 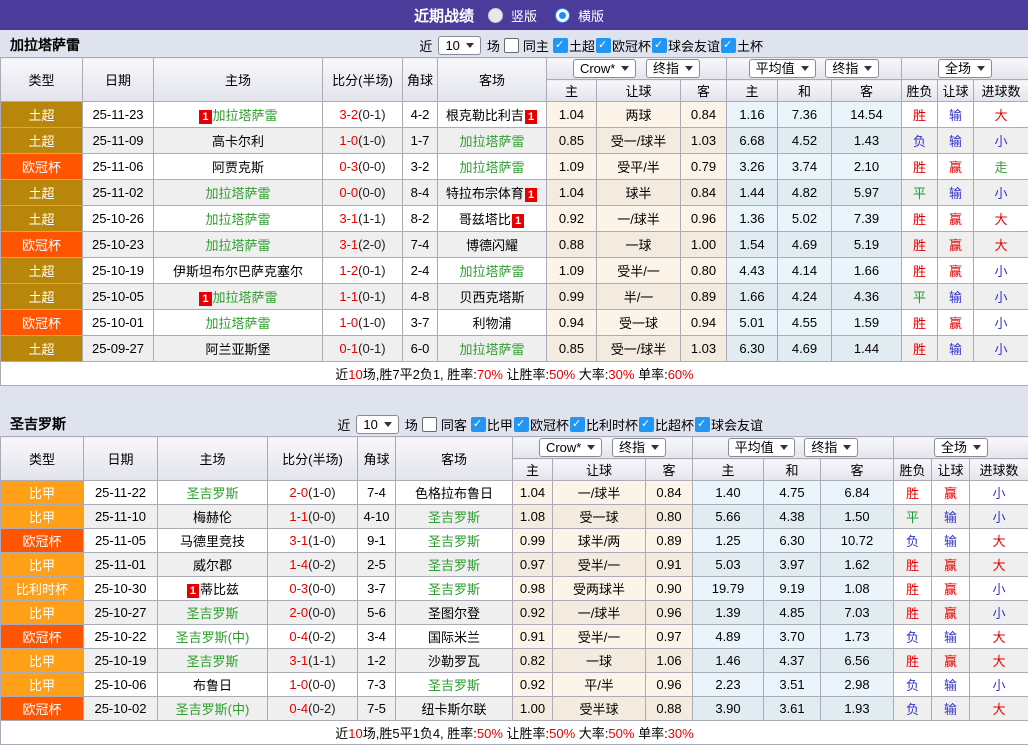 I want to click on avg-home-odds-cell: 3.26, so click(x=752, y=167).